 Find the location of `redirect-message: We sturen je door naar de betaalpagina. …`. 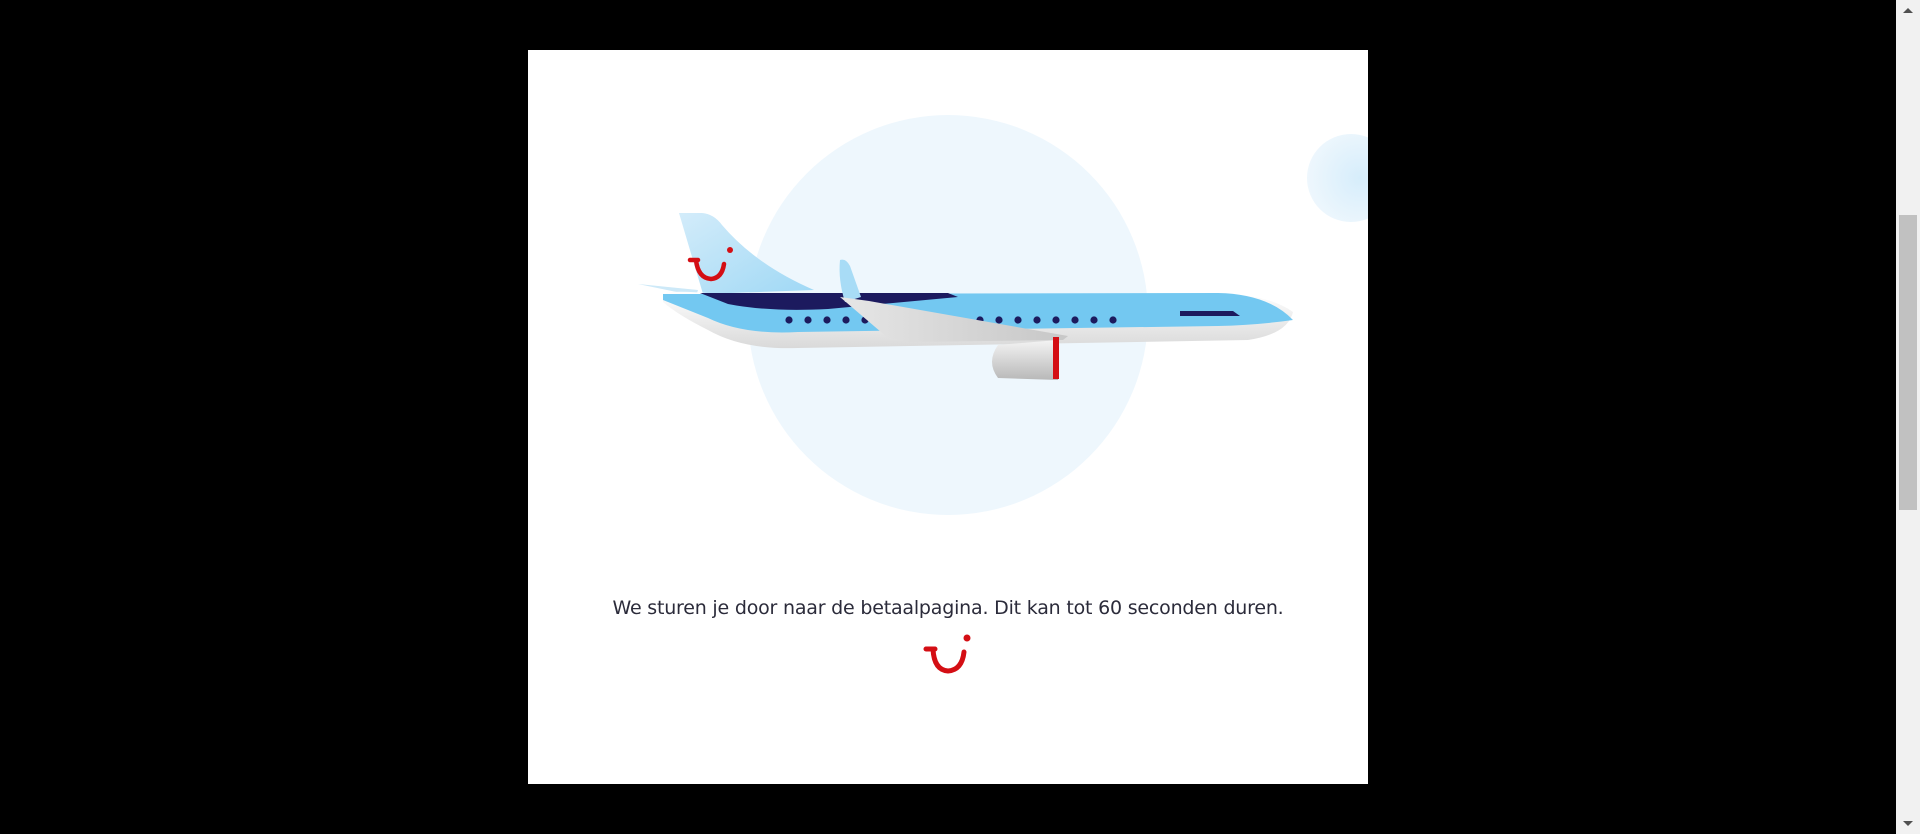

redirect-message: We sturen je door naar de betaalpagina. … is located at coordinates (948, 608).